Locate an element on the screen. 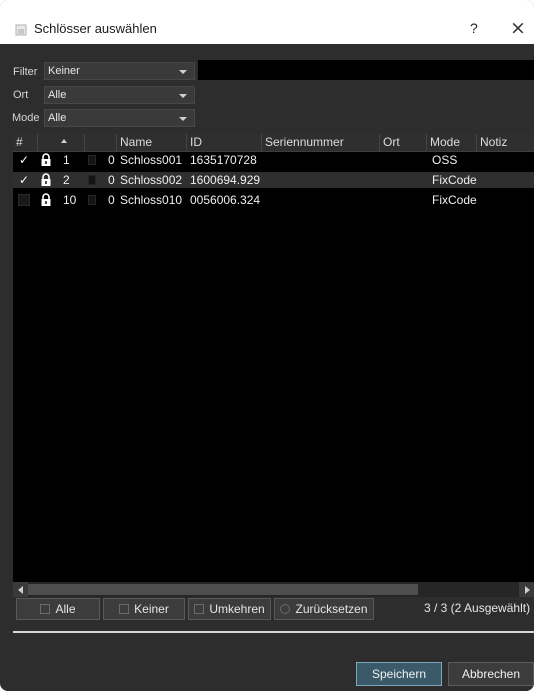 The height and width of the screenshot is (691, 534). table-row: 10 0 Schloss010 0056006.324 FixCode is located at coordinates (273, 200).